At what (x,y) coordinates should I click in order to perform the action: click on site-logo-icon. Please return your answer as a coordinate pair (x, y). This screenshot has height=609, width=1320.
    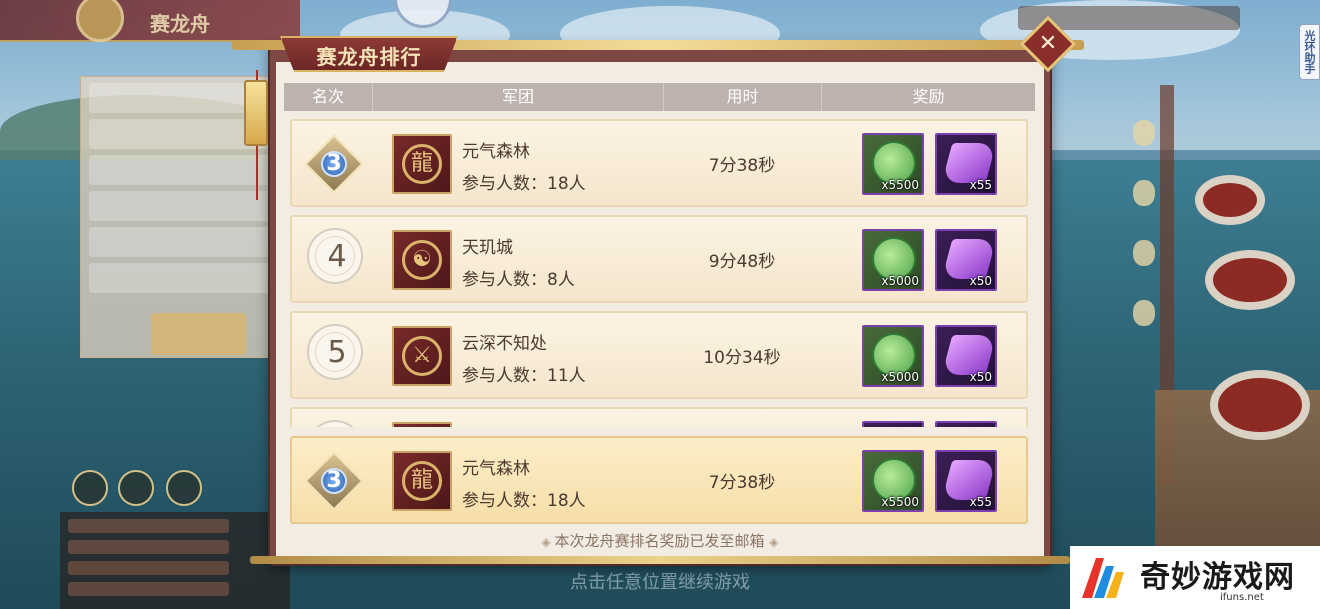
    Looking at the image, I should click on (1103, 578).